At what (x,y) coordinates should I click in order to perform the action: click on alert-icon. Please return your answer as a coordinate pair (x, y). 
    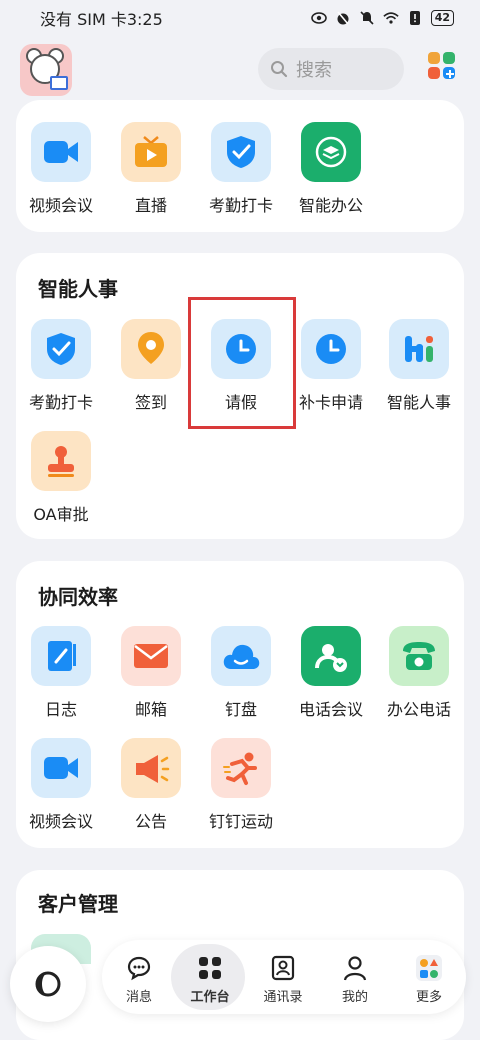
    Looking at the image, I should click on (415, 18).